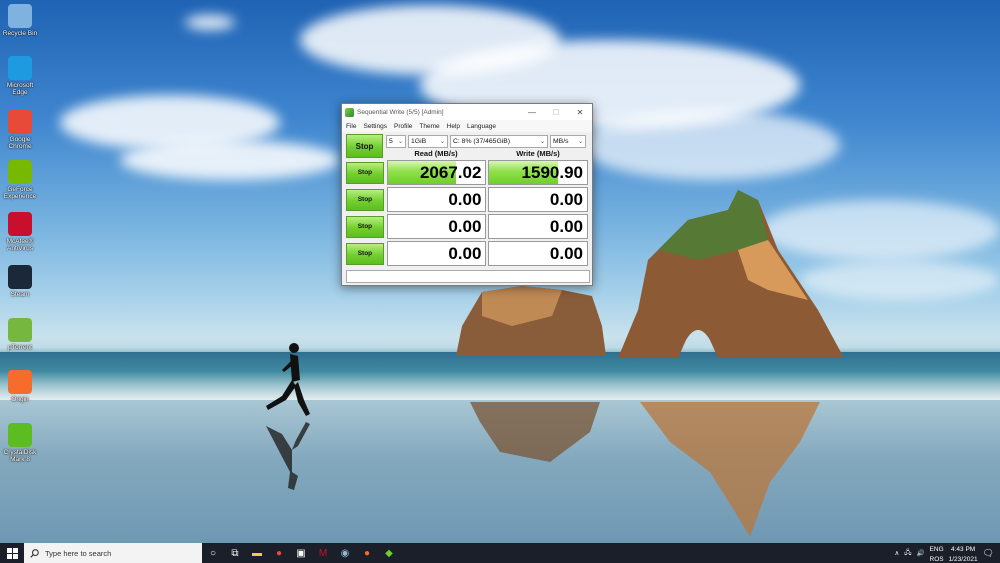 This screenshot has width=1000, height=563. Describe the element at coordinates (453, 126) in the screenshot. I see `menu-help: Help` at that location.